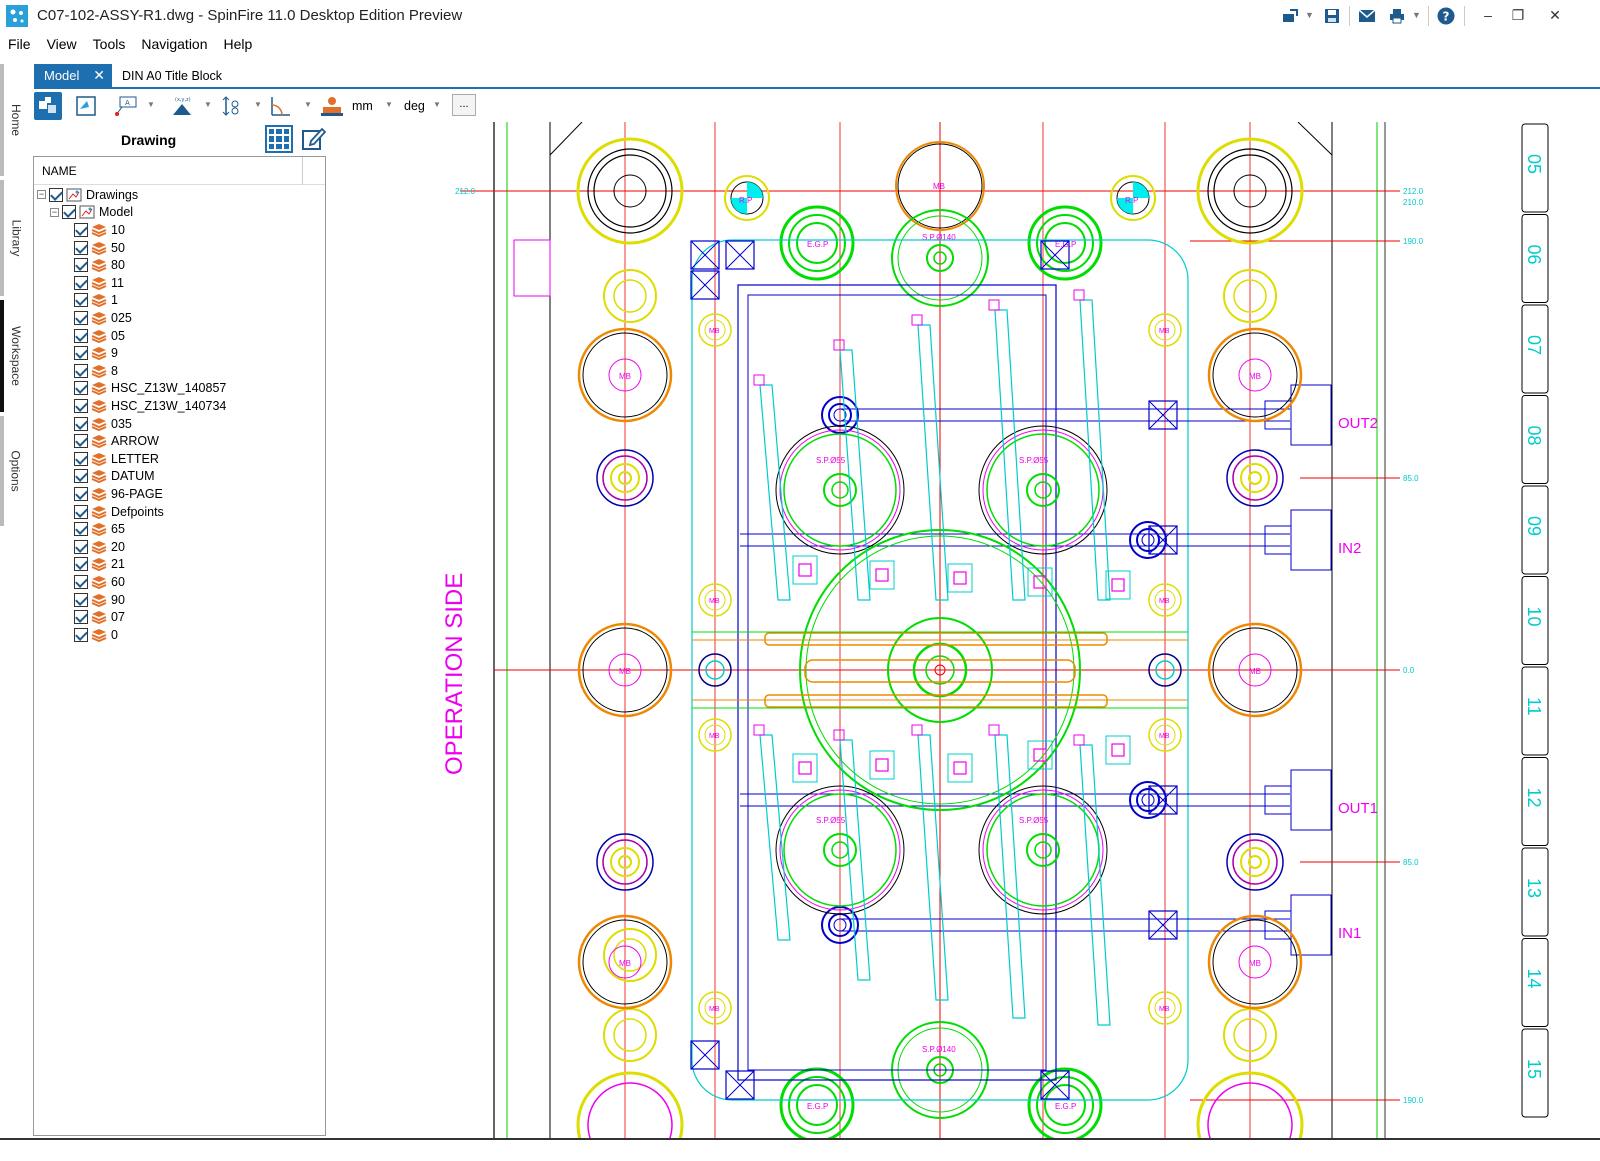 This screenshot has height=1161, width=1600. What do you see at coordinates (362, 106) in the screenshot?
I see `length-unit: mm` at bounding box center [362, 106].